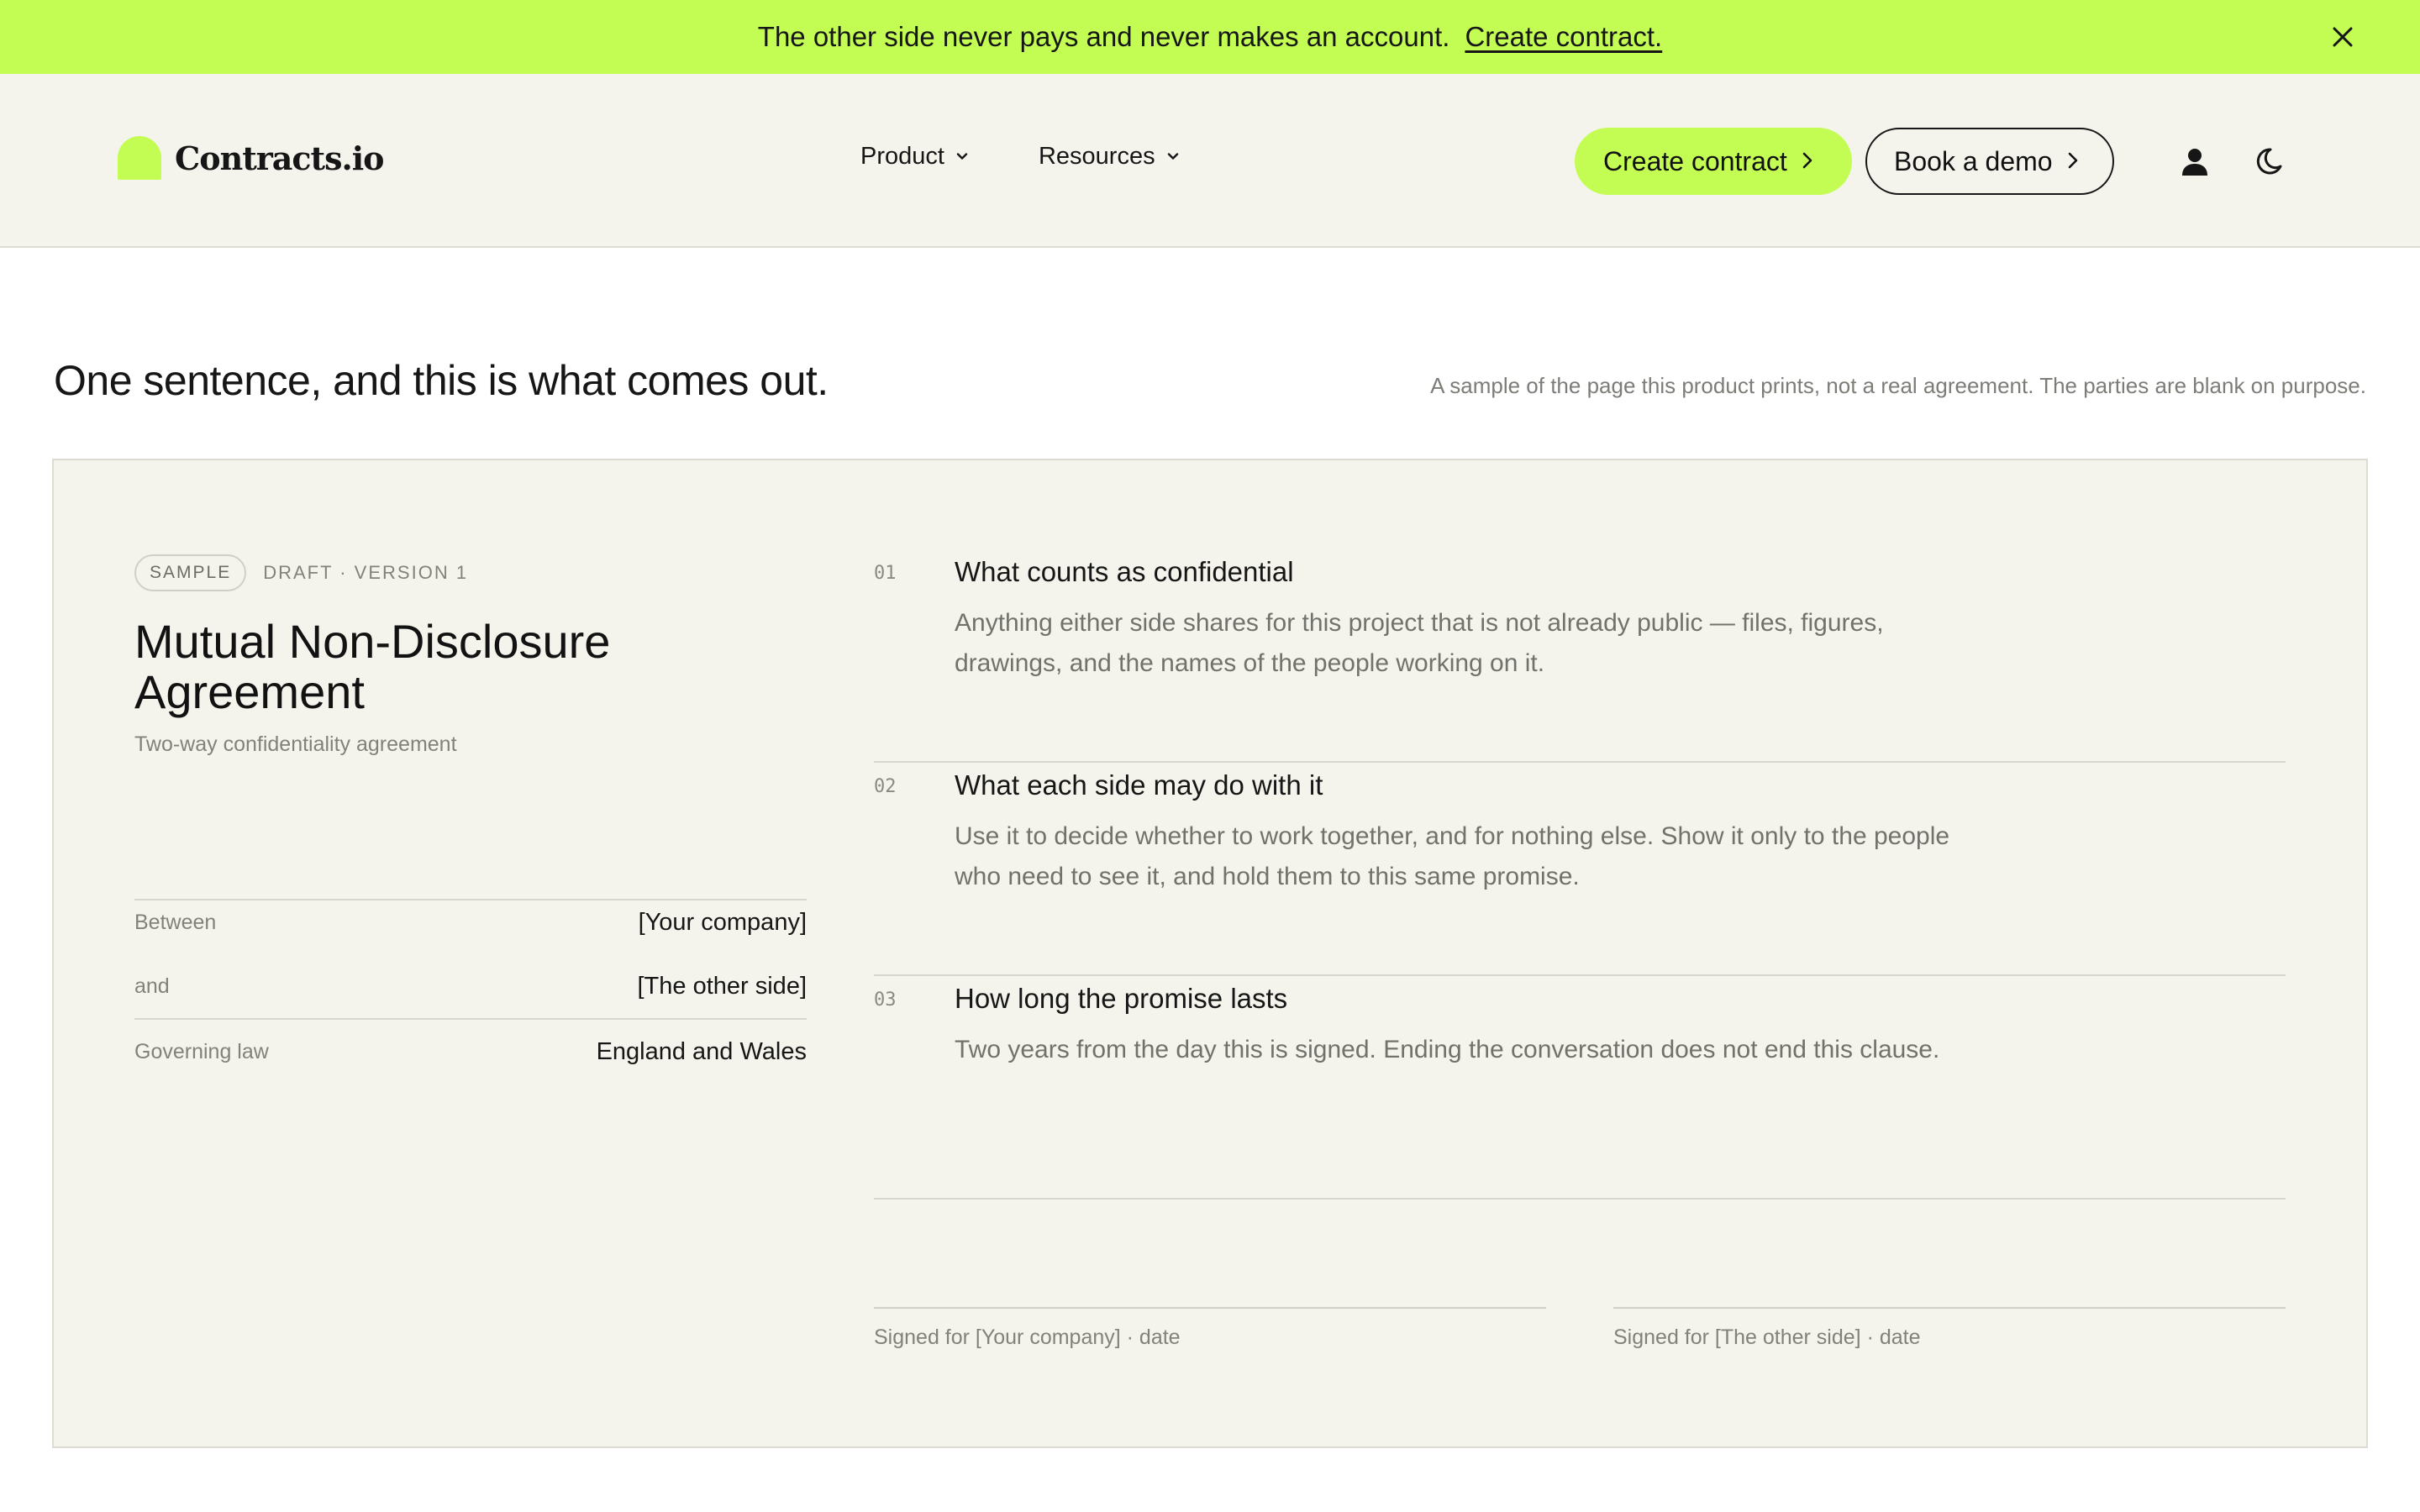  I want to click on clause-heading: What counts as confidential, so click(1124, 571).